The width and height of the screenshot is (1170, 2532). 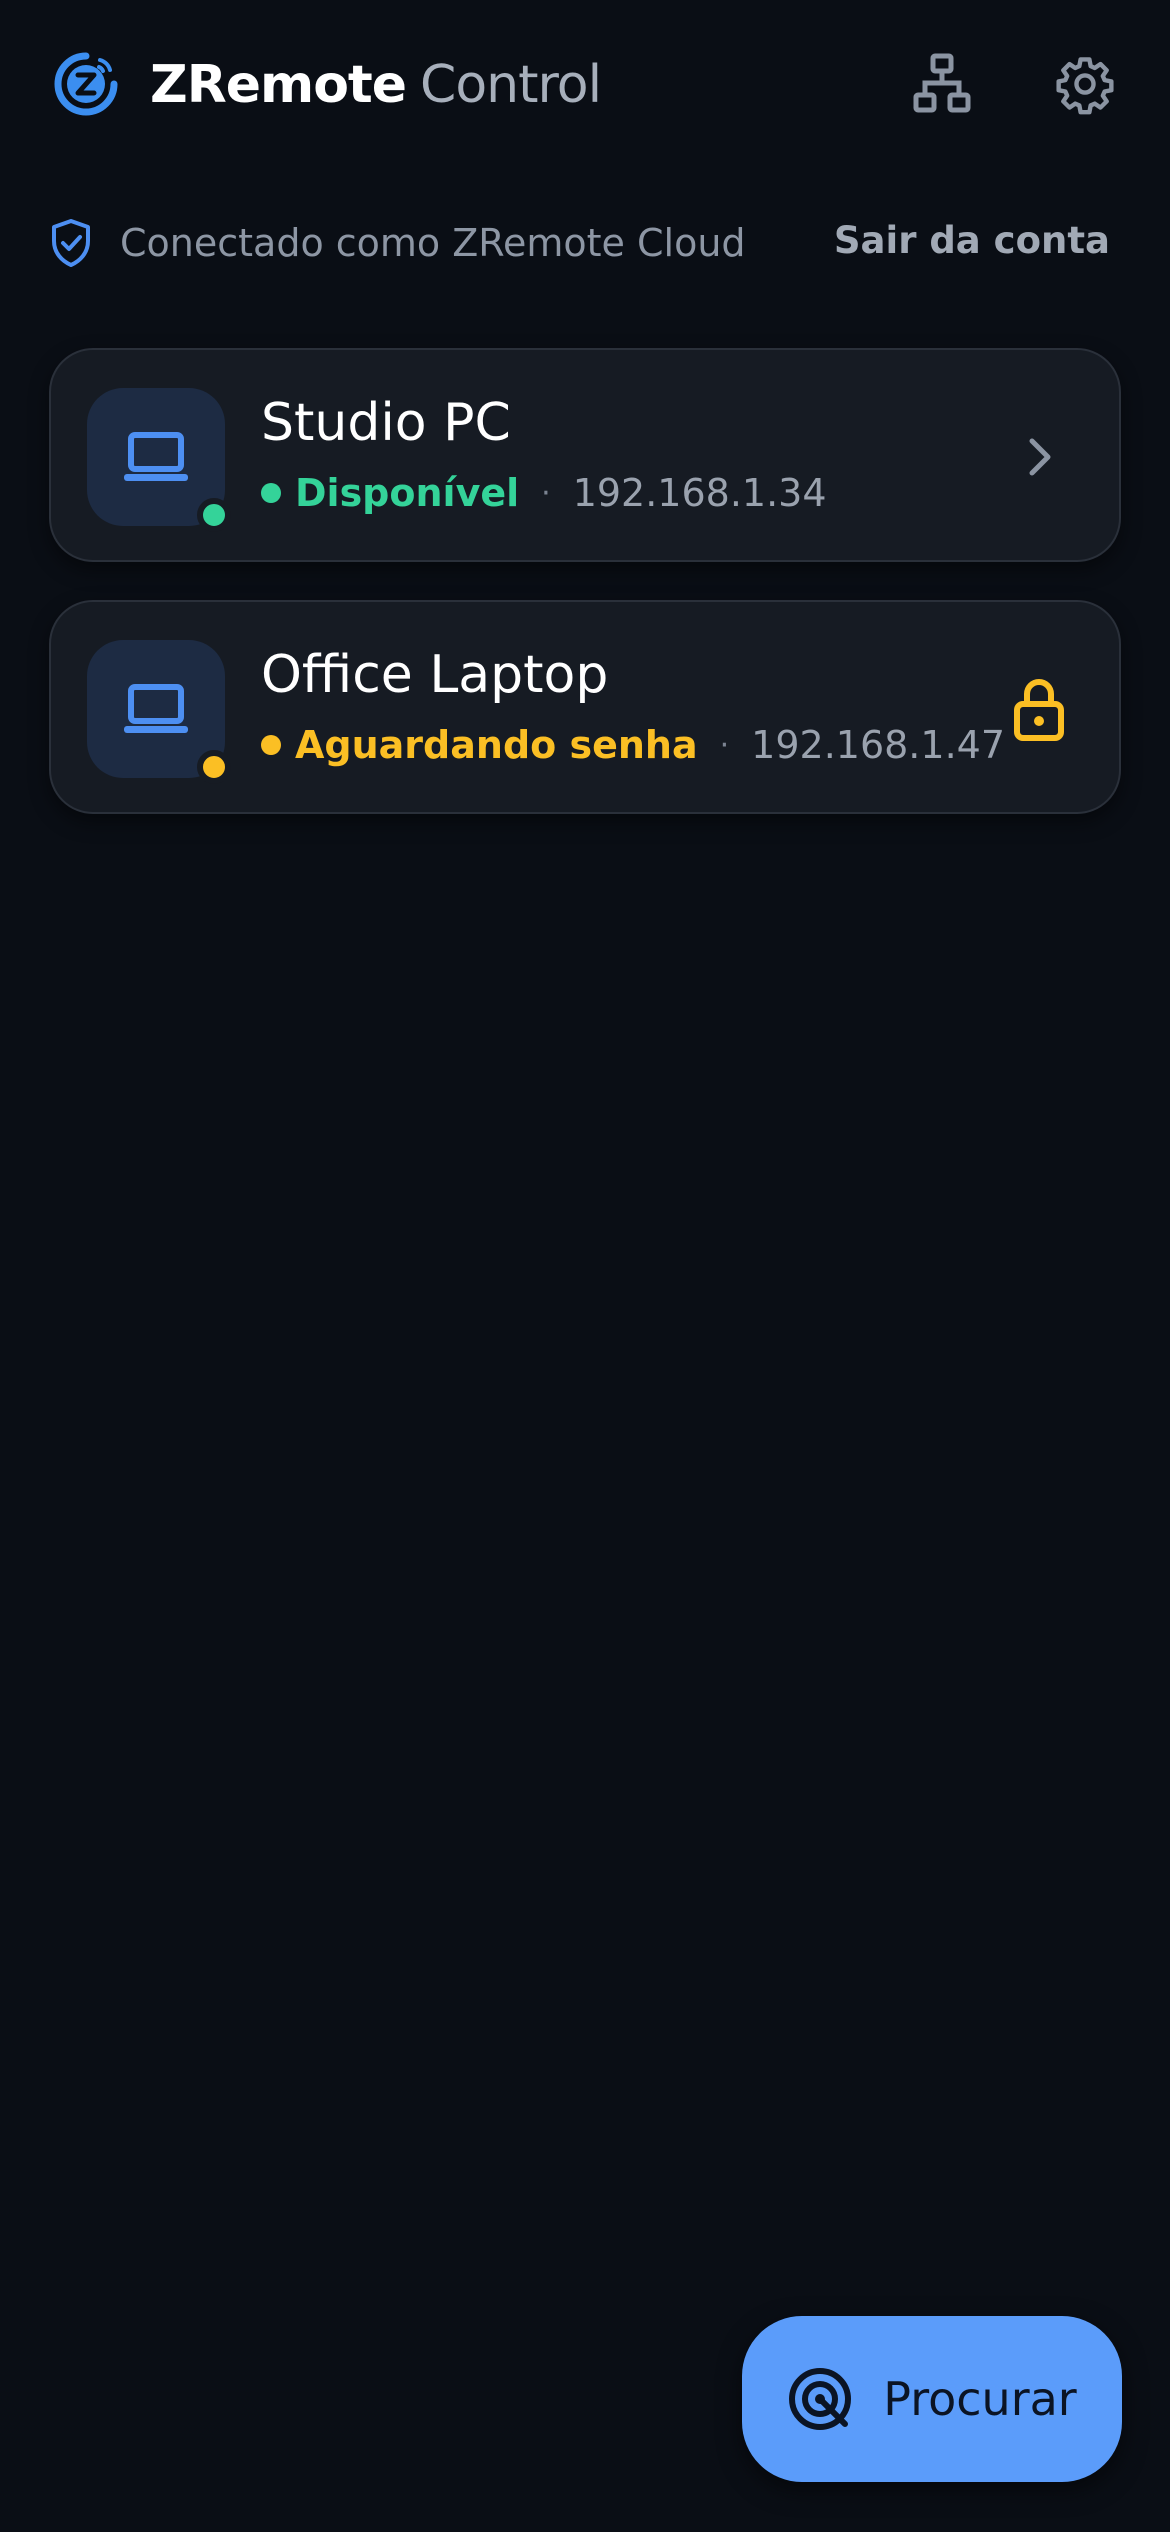 I want to click on search-devices-button: Procurar, so click(x=932, y=2399).